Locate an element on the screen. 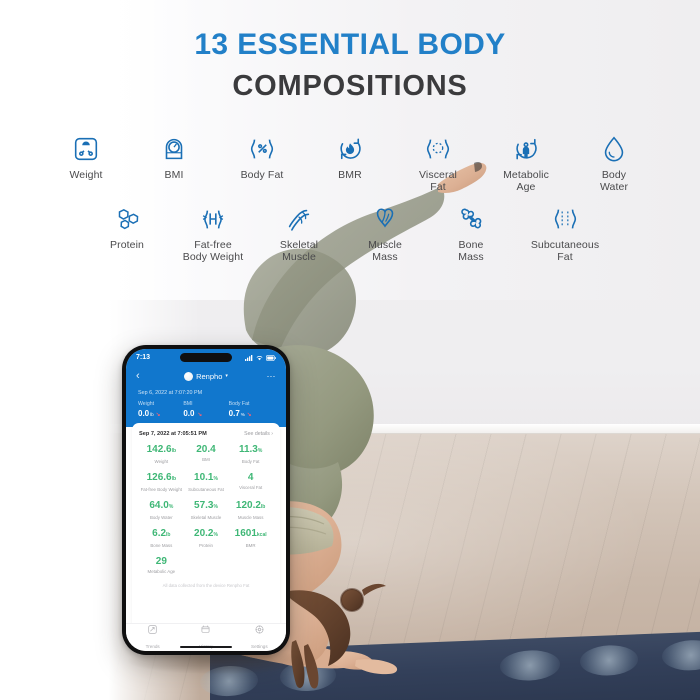 The image size is (700, 700). metric-name: BMI is located at coordinates (206, 459).